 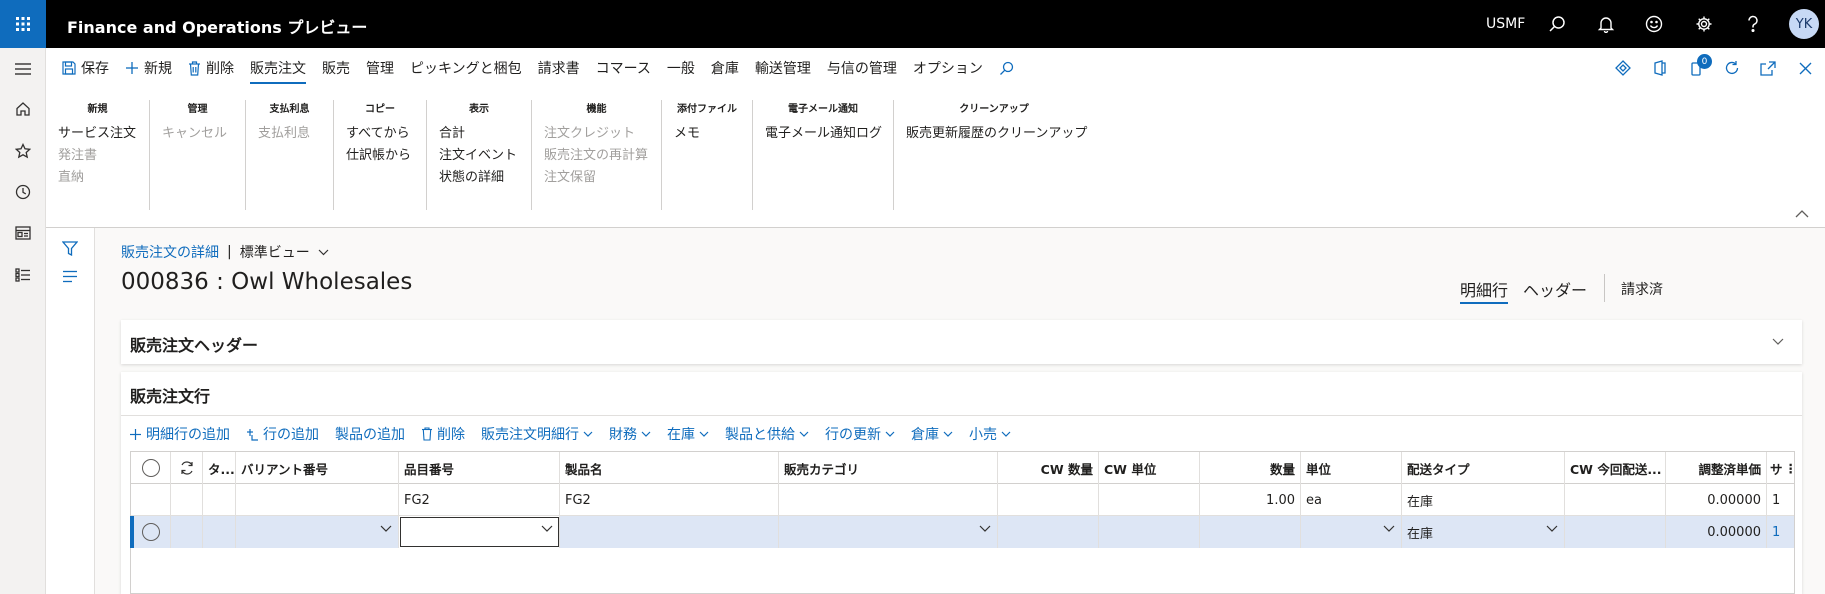 What do you see at coordinates (962, 500) in the screenshot?
I see `table-row: FG2 FG2 1.00 ea 在庫 0.00000 1` at bounding box center [962, 500].